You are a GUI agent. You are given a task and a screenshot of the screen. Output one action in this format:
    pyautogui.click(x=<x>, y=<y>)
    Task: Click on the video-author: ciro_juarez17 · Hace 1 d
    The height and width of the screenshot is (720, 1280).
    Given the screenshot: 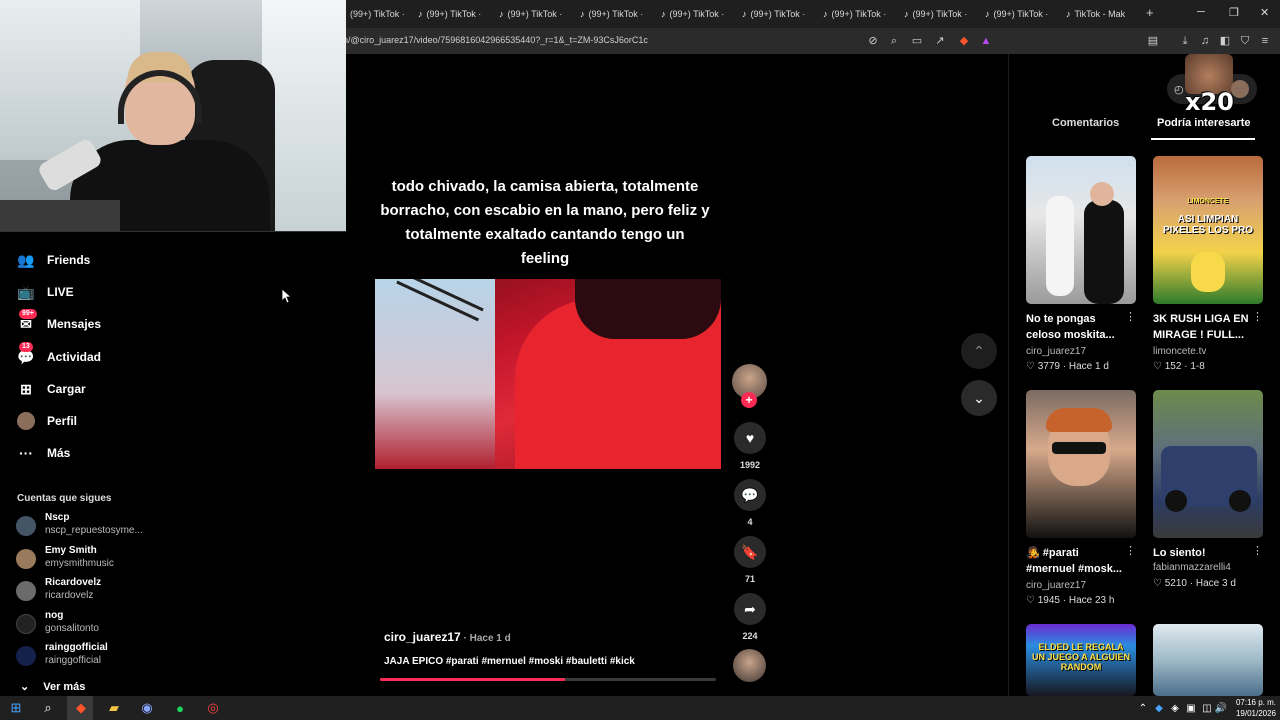 What is the action you would take?
    pyautogui.click(x=447, y=637)
    